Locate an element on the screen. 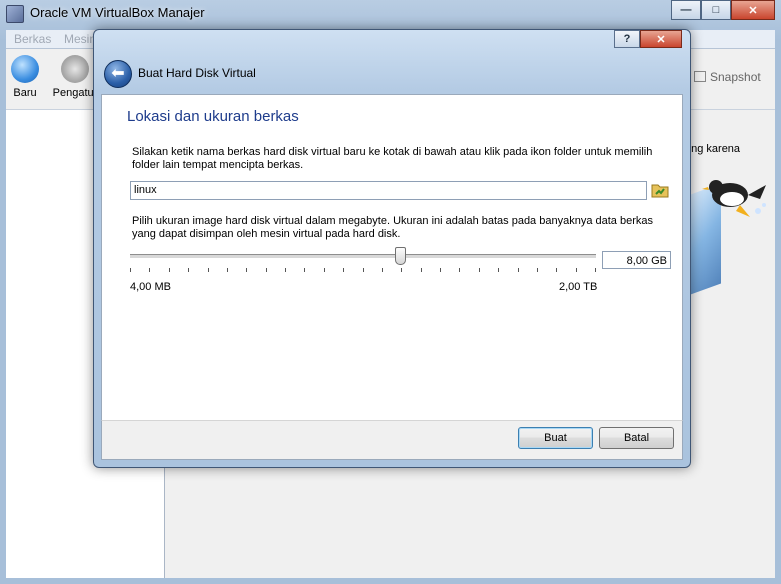  dialog-controls: ? ✕ is located at coordinates (648, 39).